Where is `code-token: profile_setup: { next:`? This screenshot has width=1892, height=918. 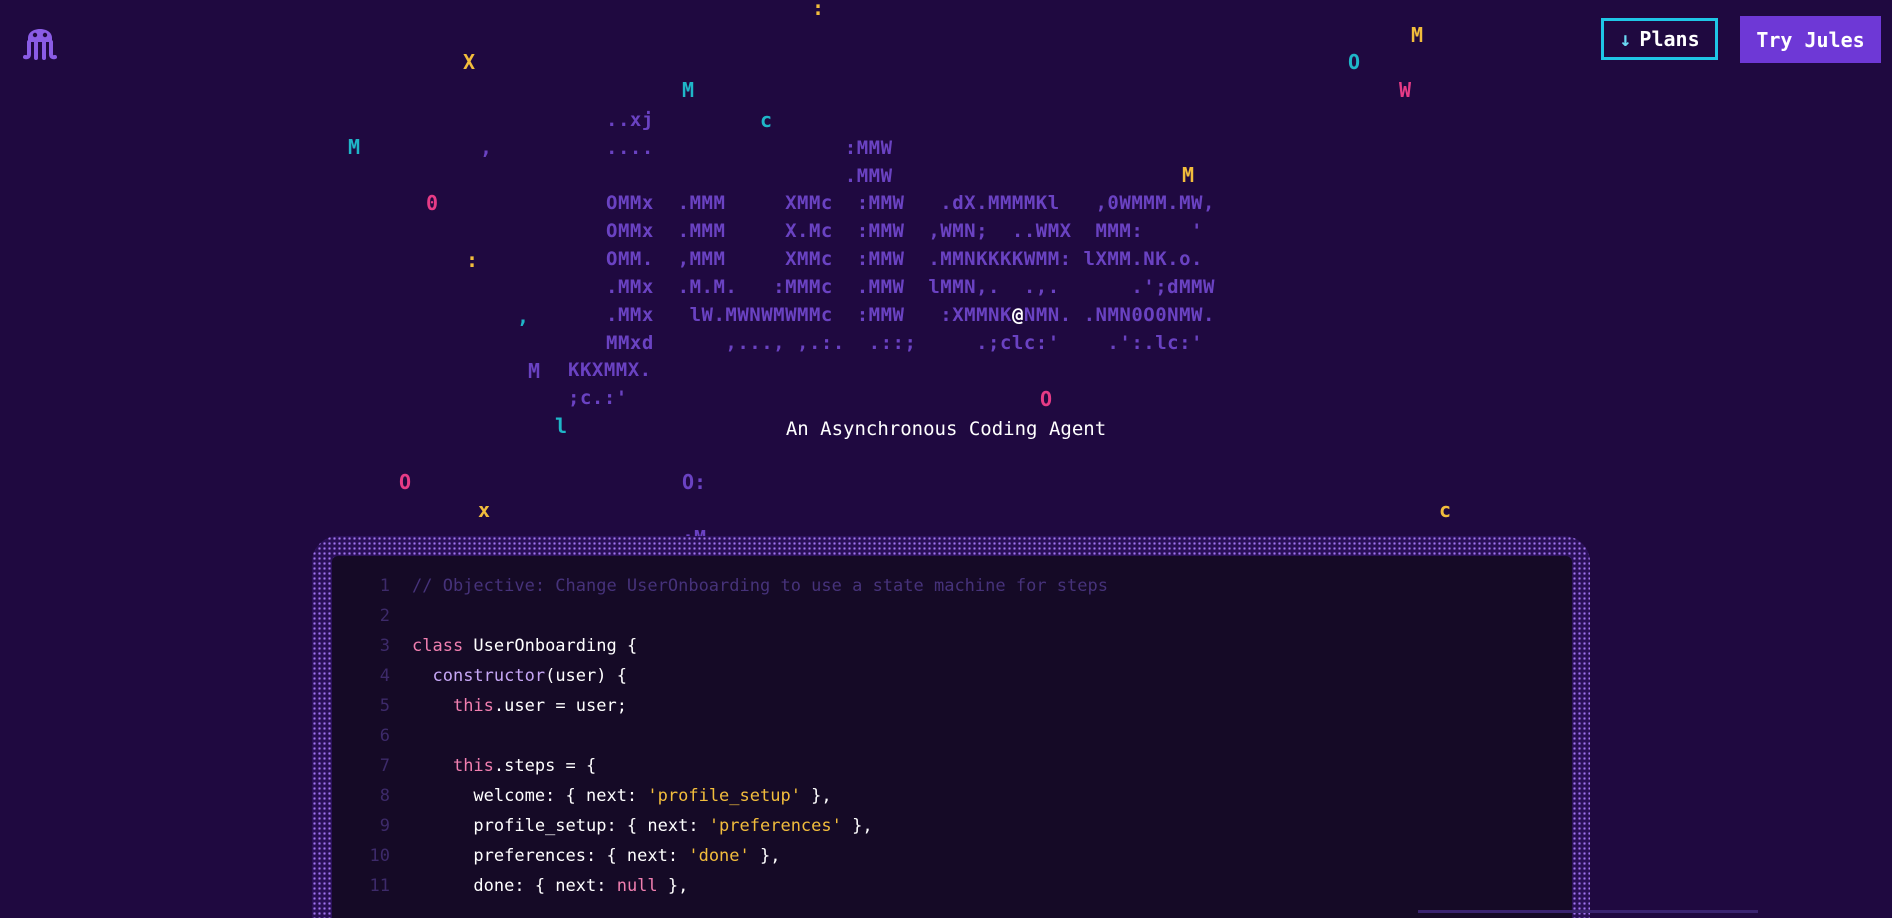
code-token: profile_setup: { next: is located at coordinates (560, 826).